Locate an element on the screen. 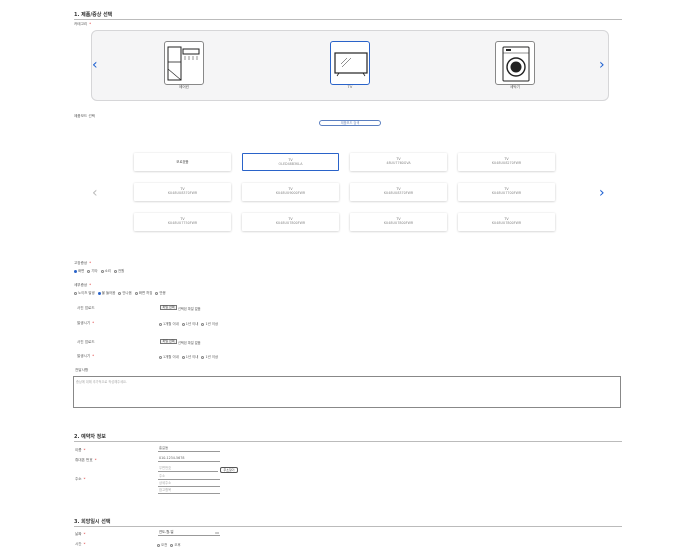 Image resolution: width=700 pixels, height=556 pixels. date-field: 연도-월-일 ▭ is located at coordinates (189, 533).